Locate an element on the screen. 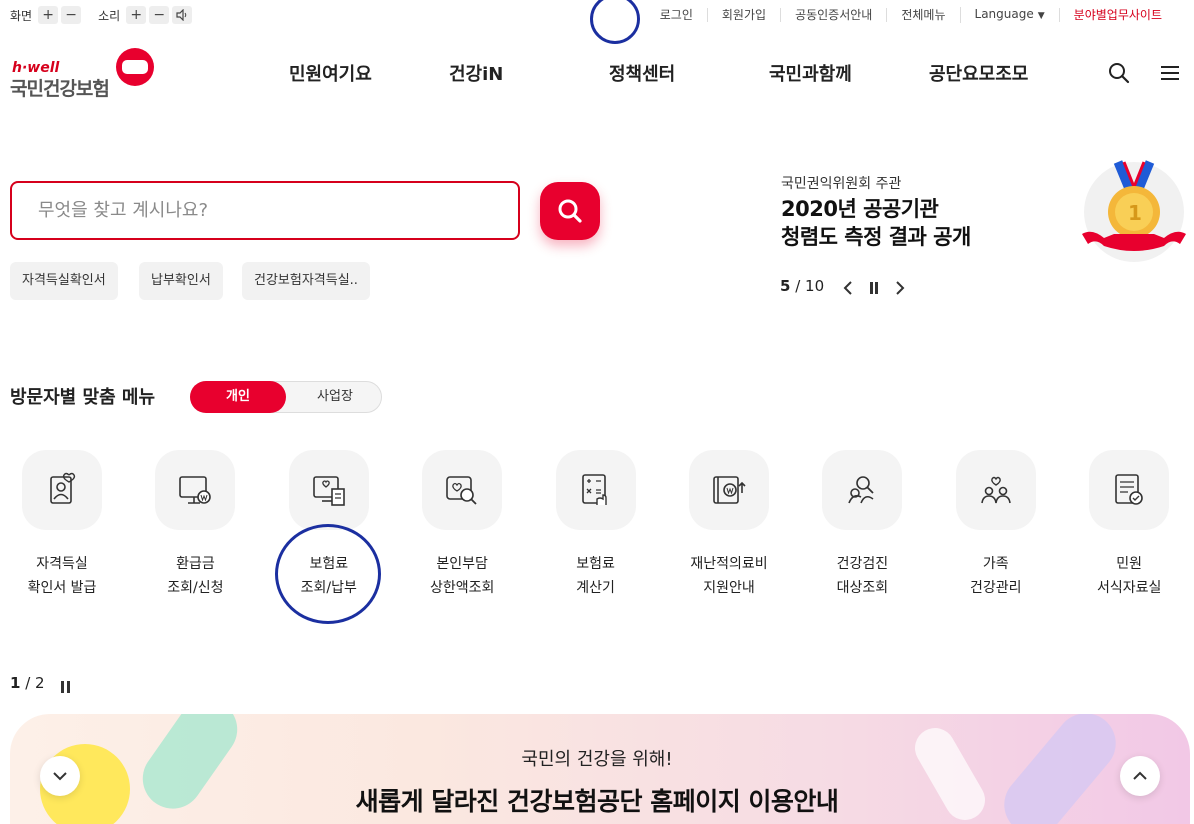 The width and height of the screenshot is (1194, 824). search-button is located at coordinates (570, 211).